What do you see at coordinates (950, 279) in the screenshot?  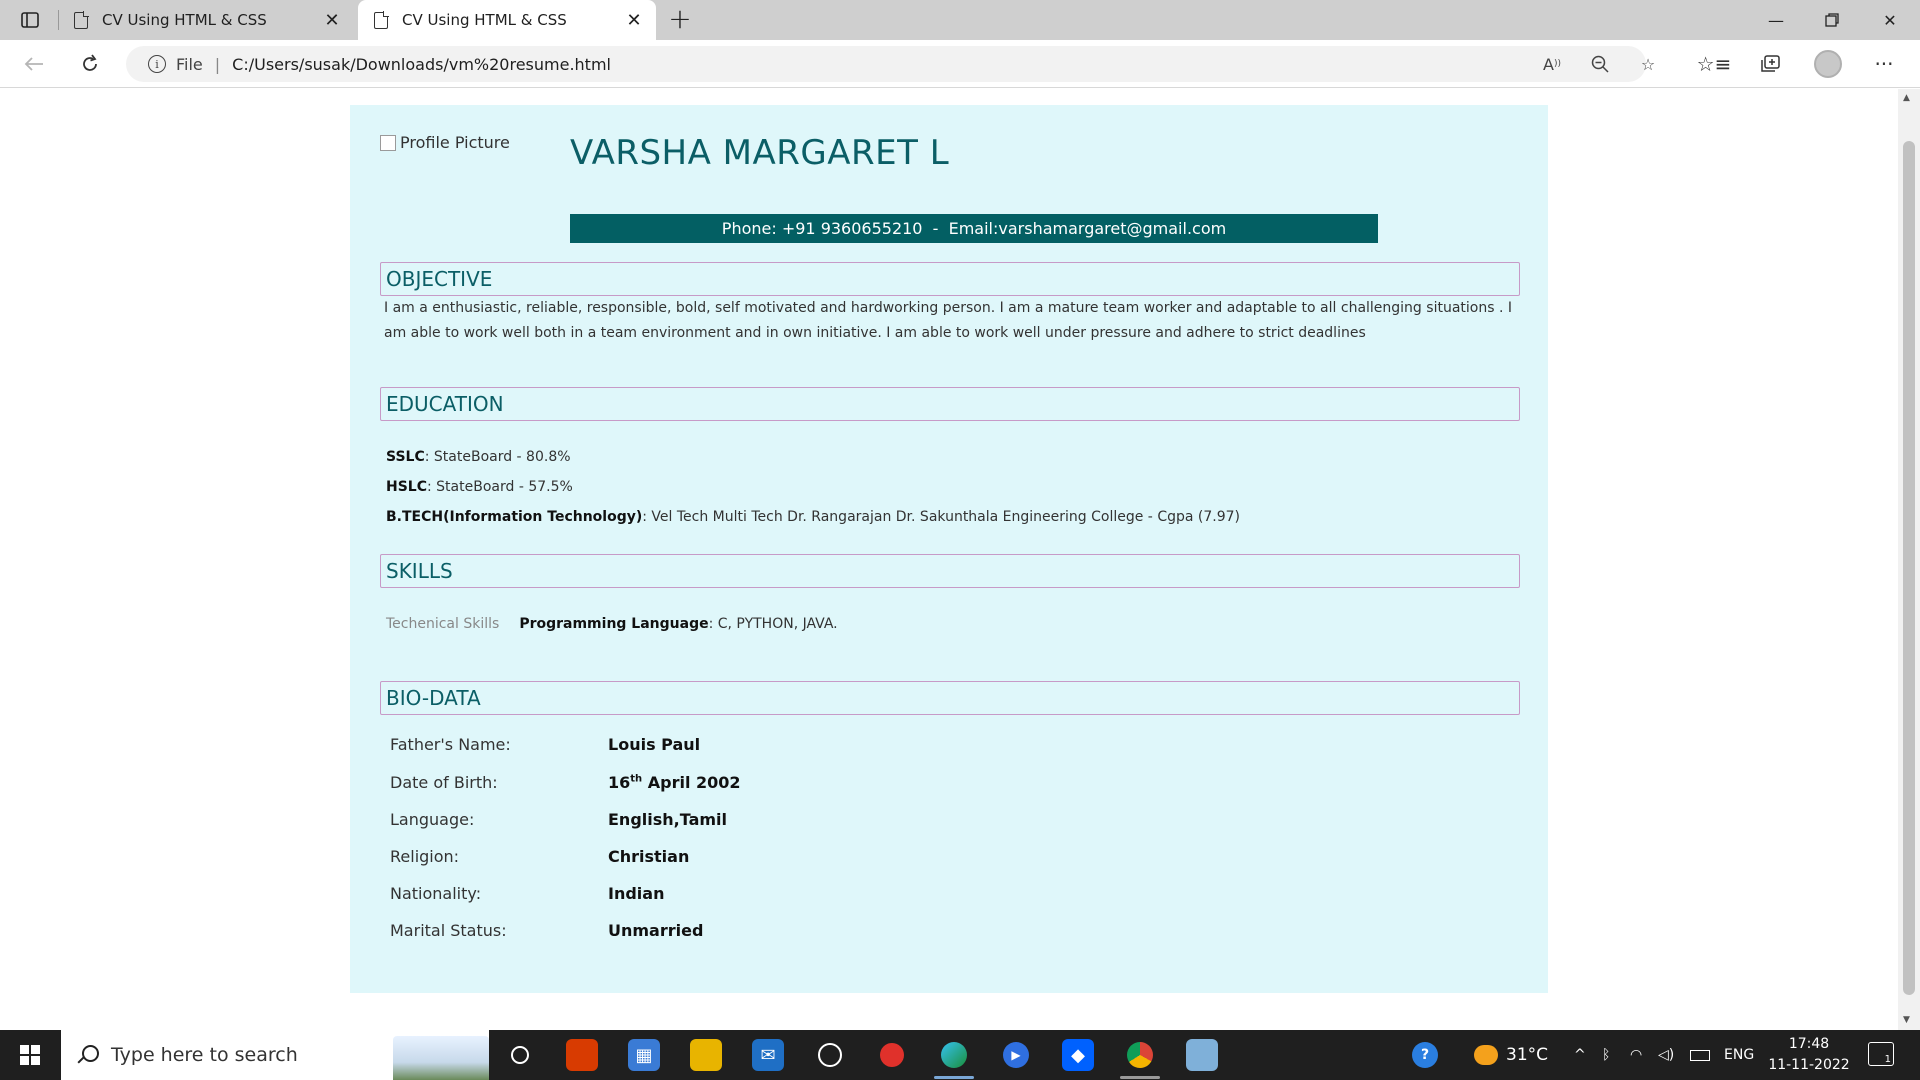 I see `objective-heading: OBJECTIVE` at bounding box center [950, 279].